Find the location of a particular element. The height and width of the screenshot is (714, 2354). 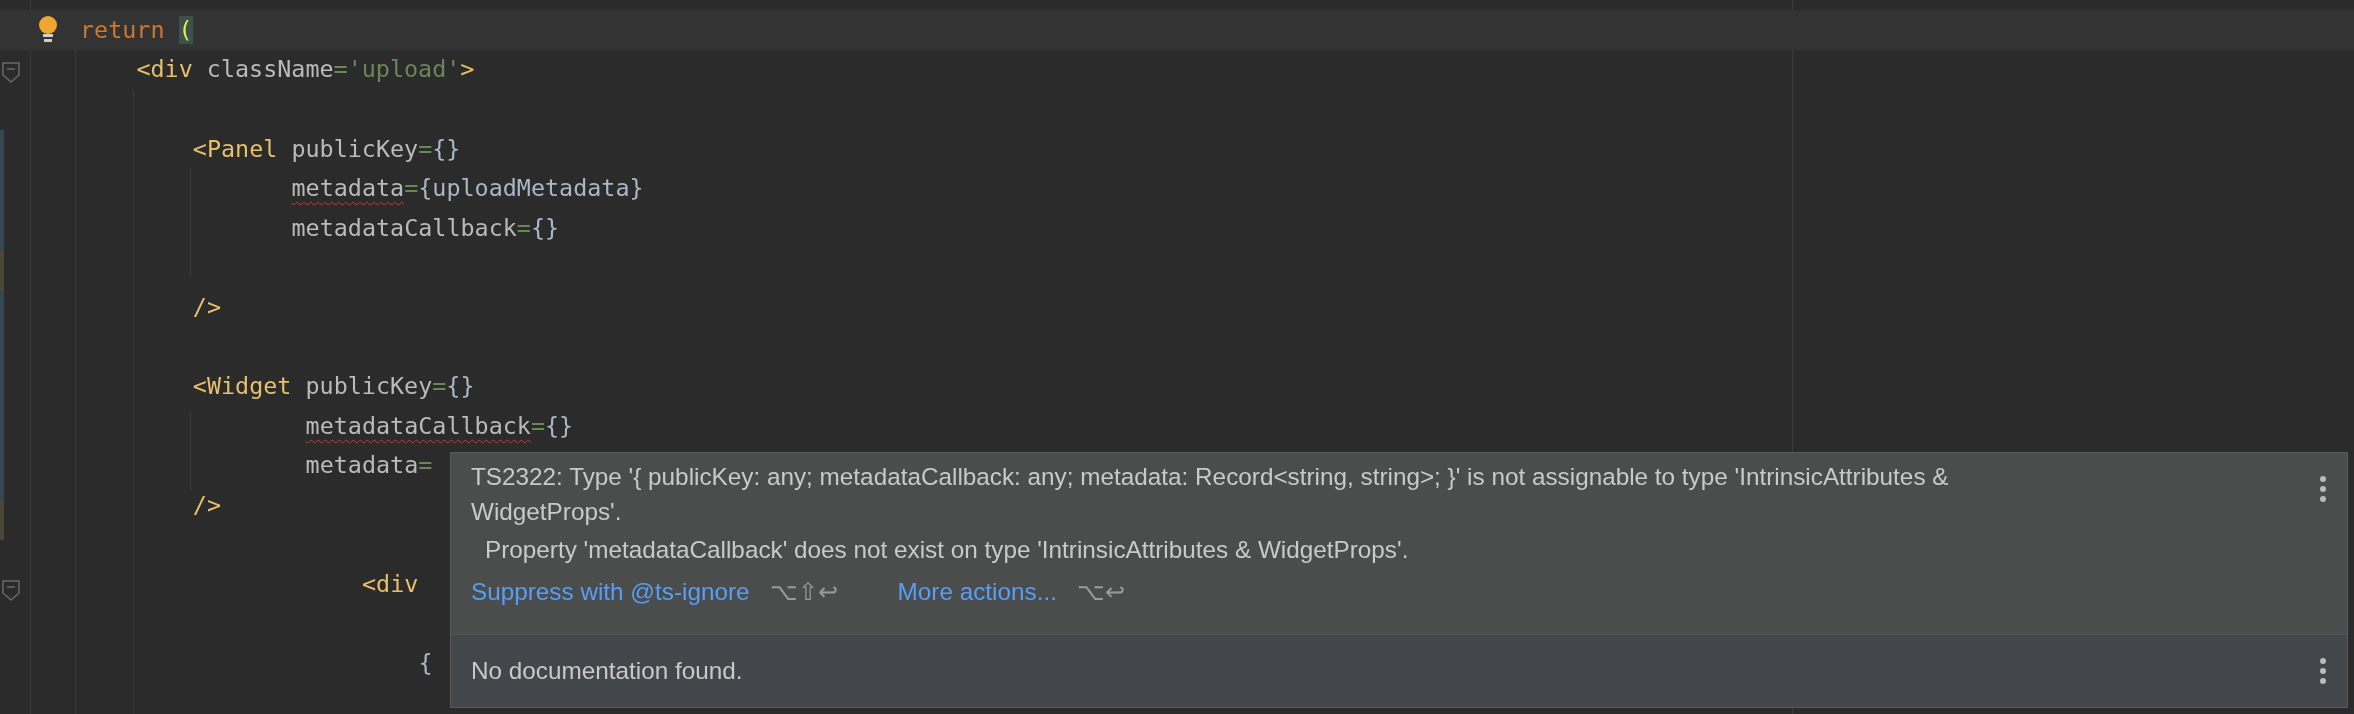

error-message: TS2322: Type '{ publicKey: any; metadataCallback: any; metadata: Record<string, string>; }' is not assignable to type 'IntrinsicAttributes & WidgetProps'. is located at coordinates (1210, 494).